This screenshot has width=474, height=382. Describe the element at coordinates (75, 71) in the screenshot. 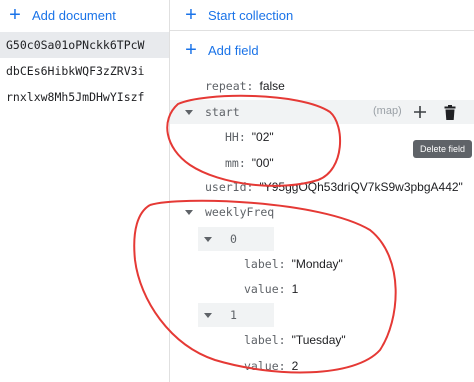

I see `document-id: dbCEs6HibkWQF3zZRV3i` at that location.